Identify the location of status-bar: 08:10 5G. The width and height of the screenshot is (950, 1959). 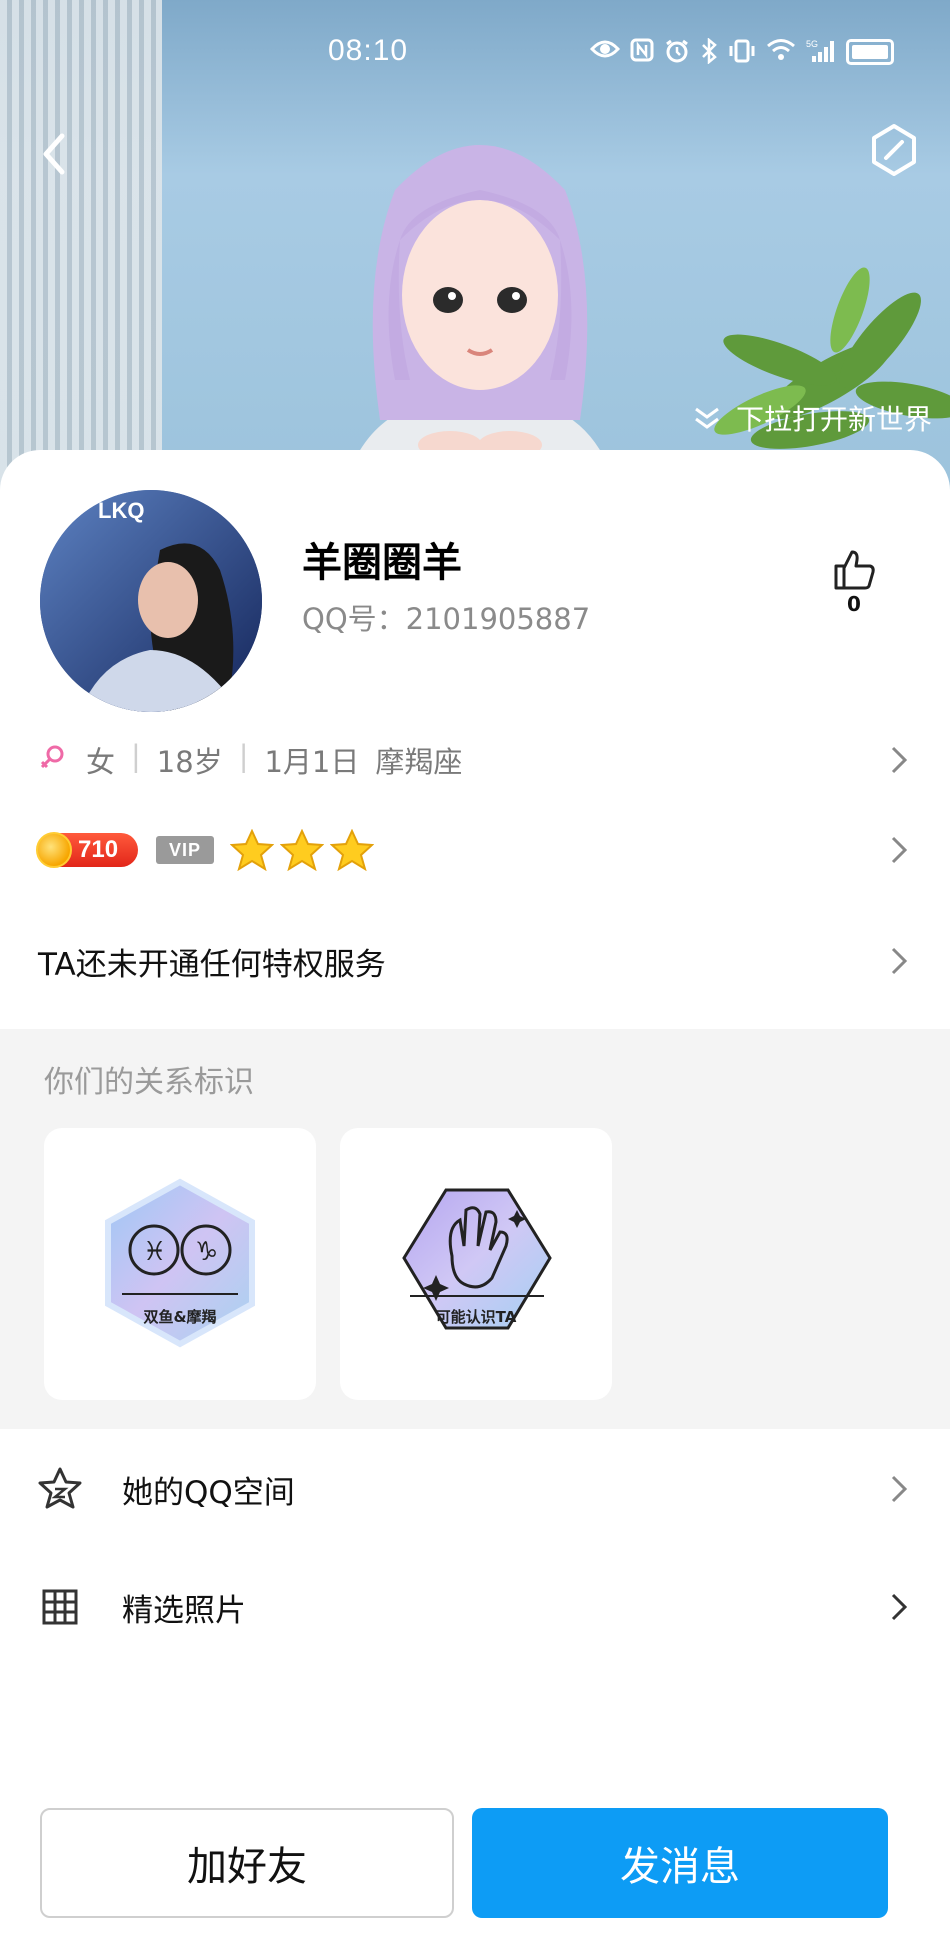
(475, 55).